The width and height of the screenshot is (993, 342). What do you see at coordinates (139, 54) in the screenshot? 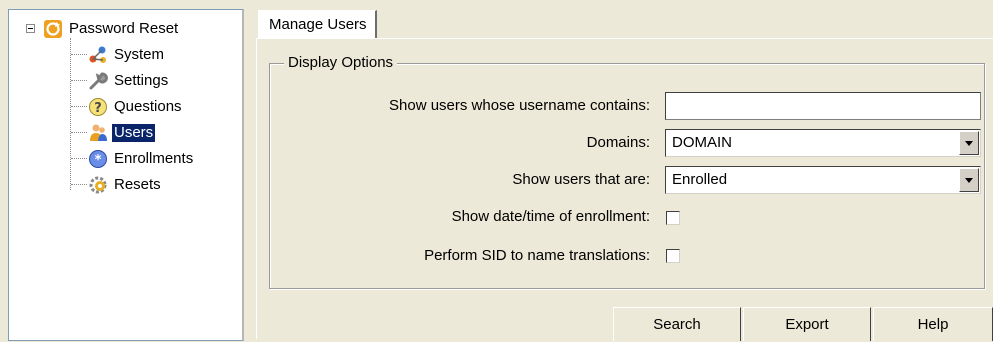
I see `tree-label: System` at bounding box center [139, 54].